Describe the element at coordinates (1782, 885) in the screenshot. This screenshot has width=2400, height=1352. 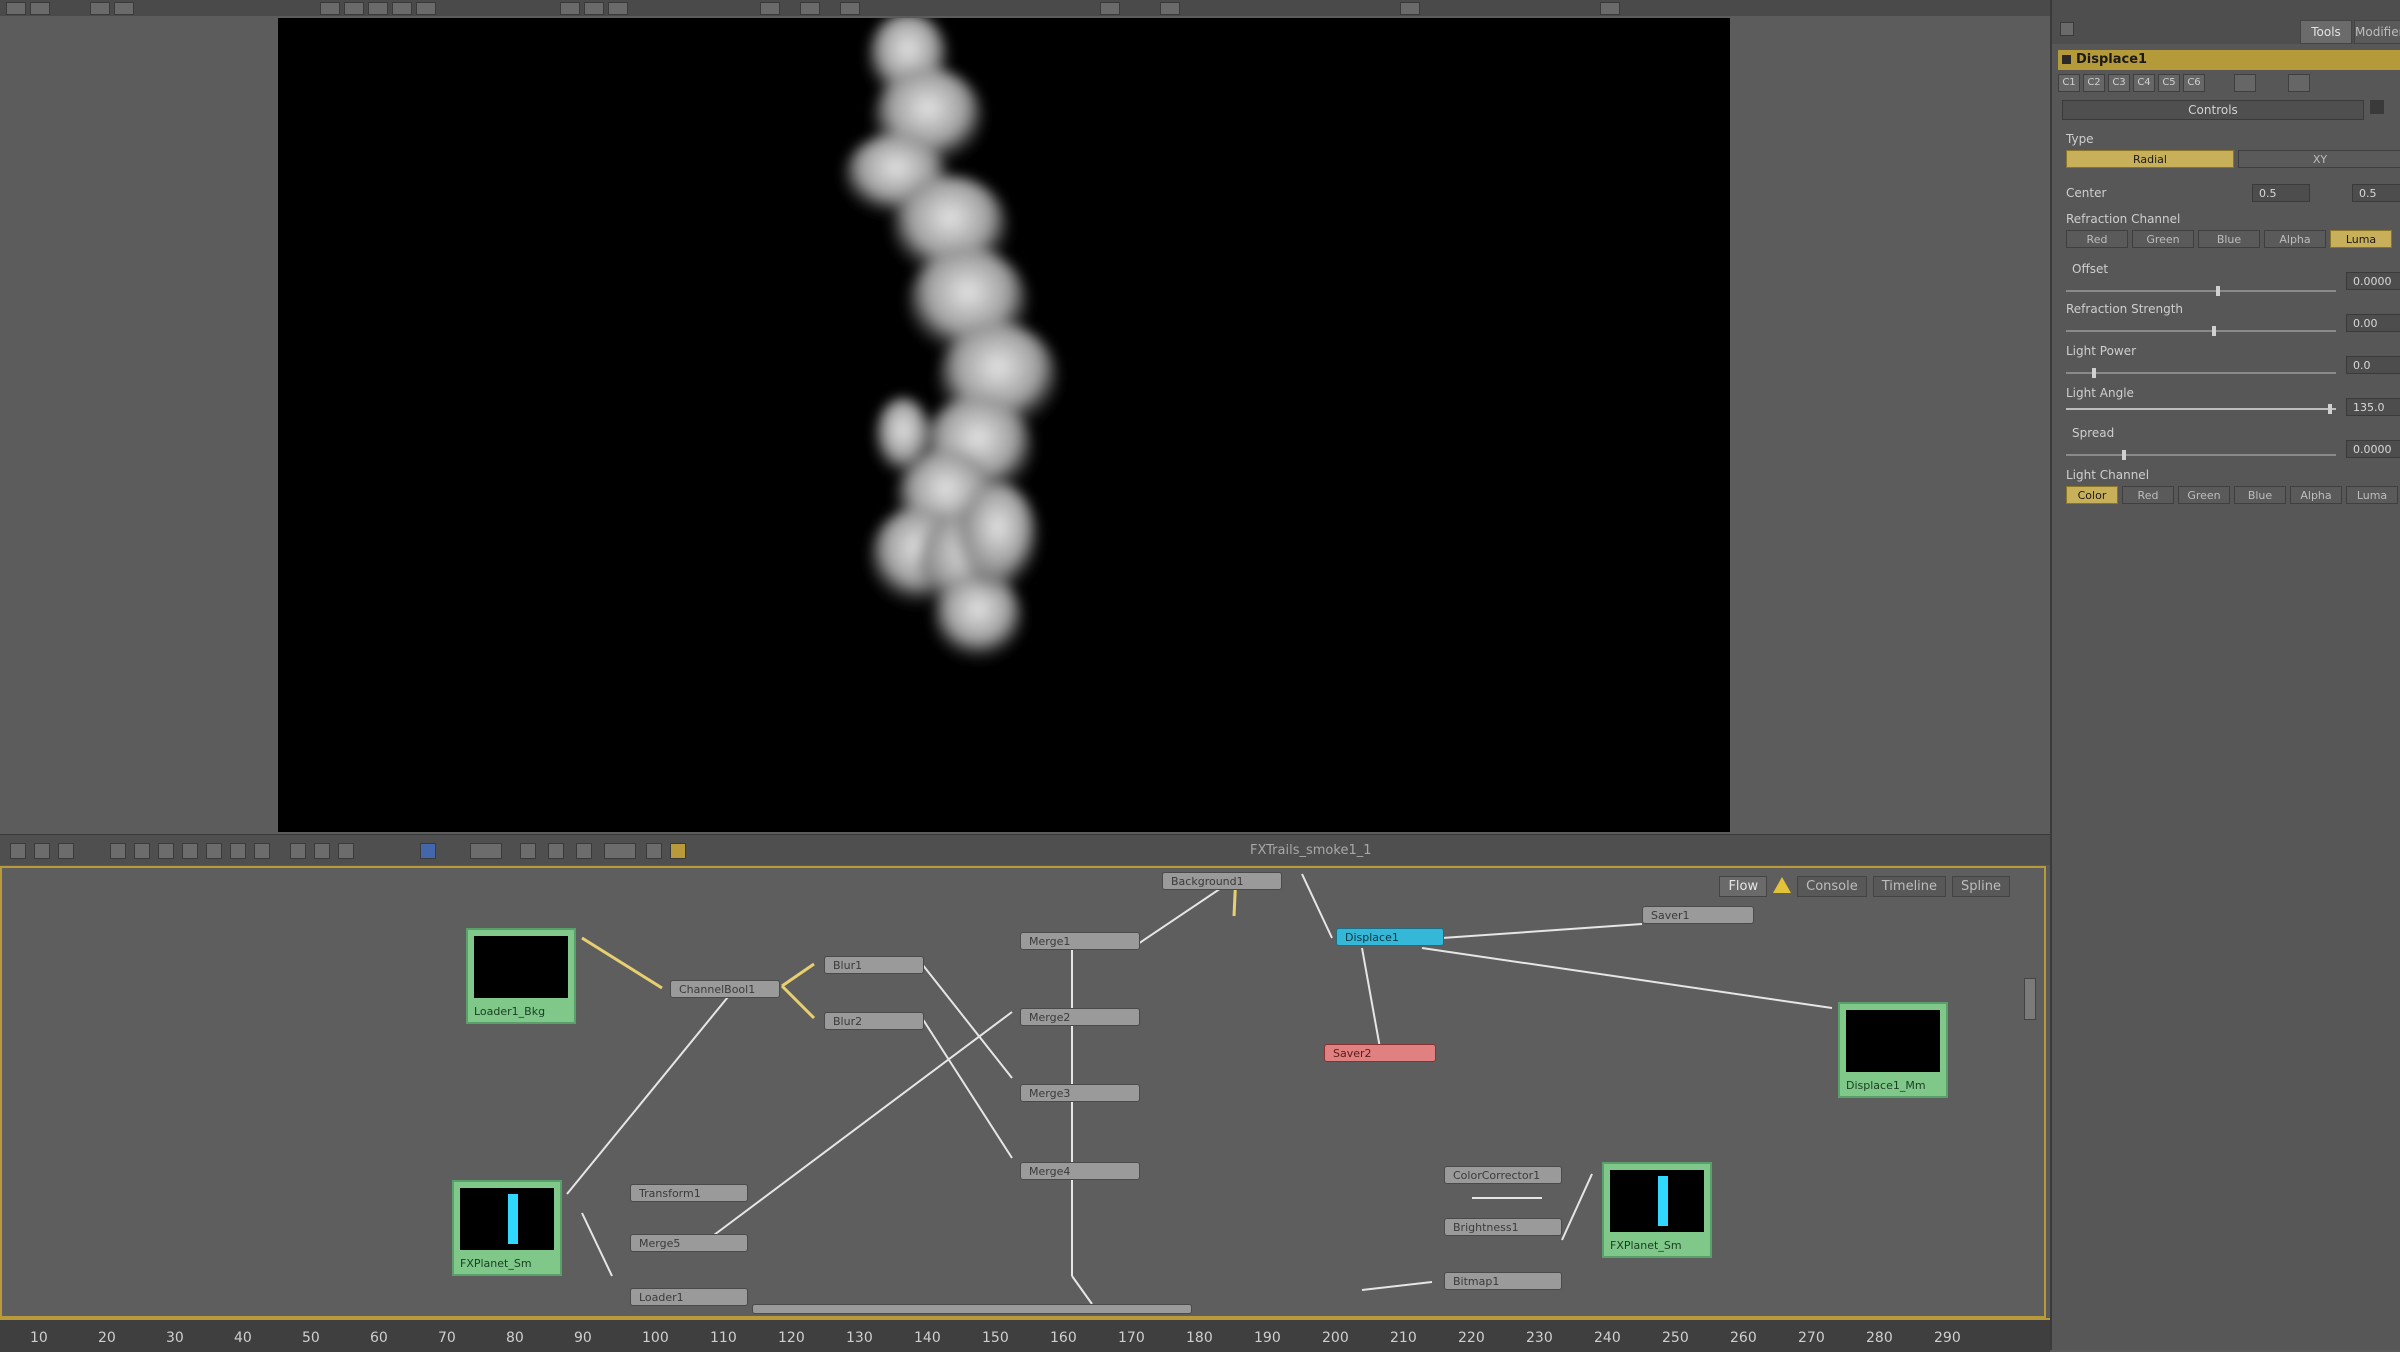
I see `warning-icon` at that location.